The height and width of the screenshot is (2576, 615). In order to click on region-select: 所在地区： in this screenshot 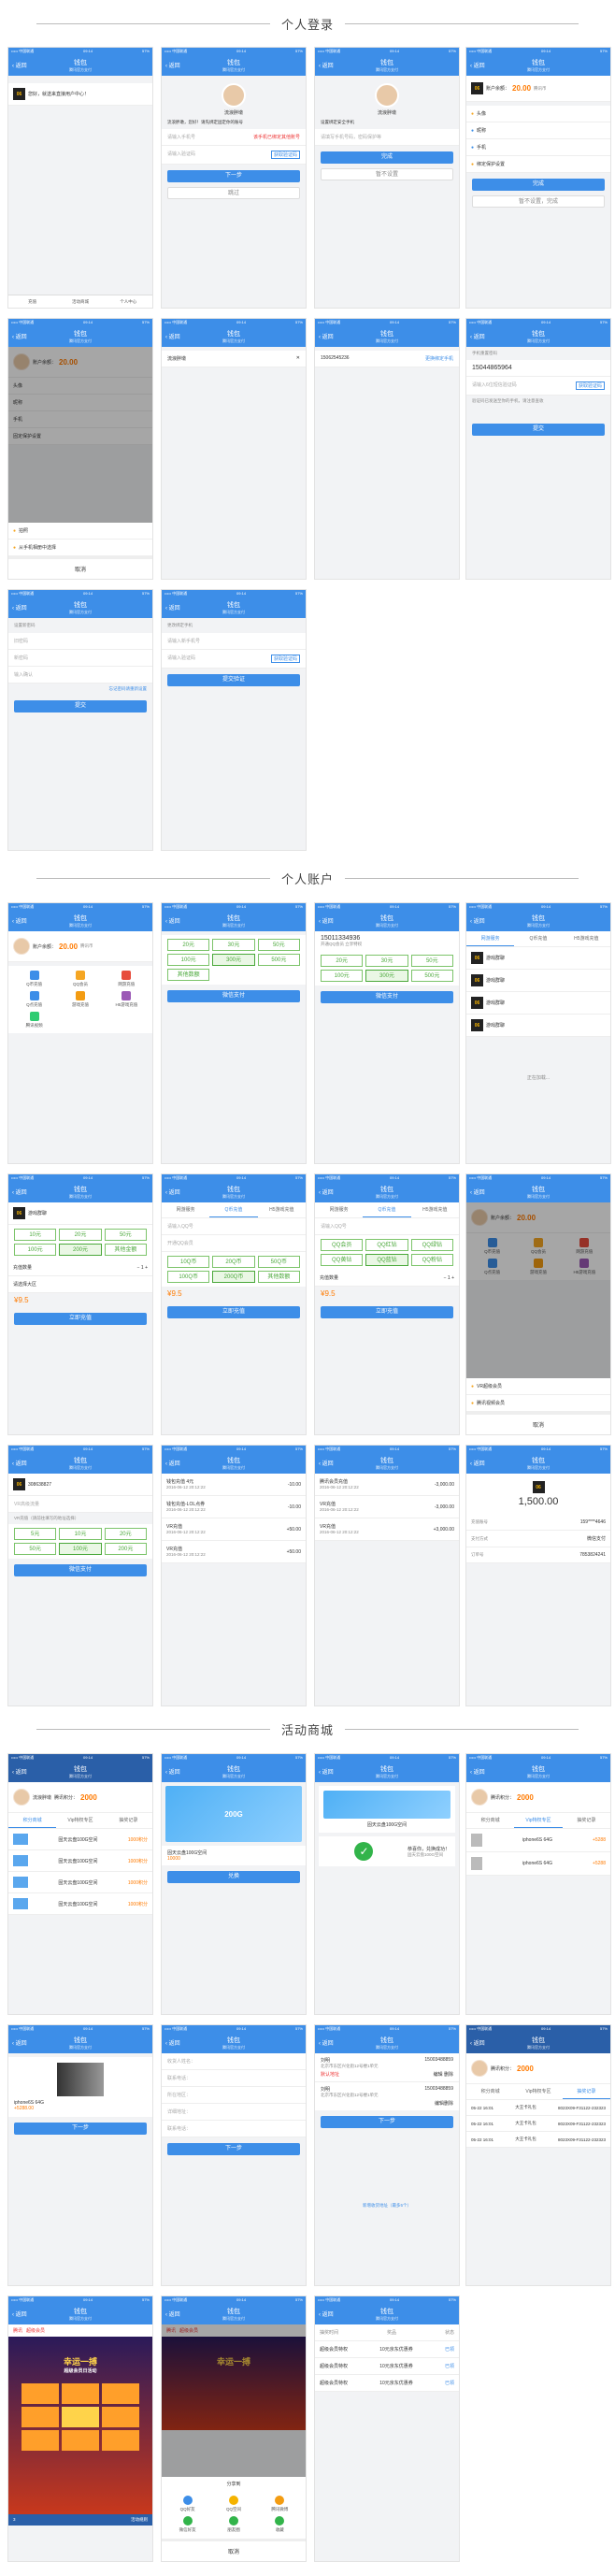, I will do `click(234, 2096)`.